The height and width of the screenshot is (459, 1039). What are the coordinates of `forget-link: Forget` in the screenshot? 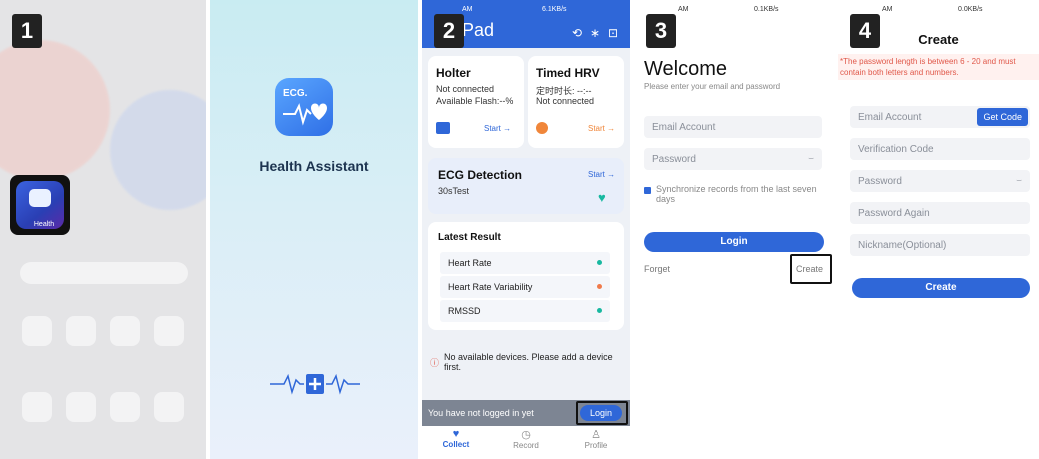 It's located at (657, 269).